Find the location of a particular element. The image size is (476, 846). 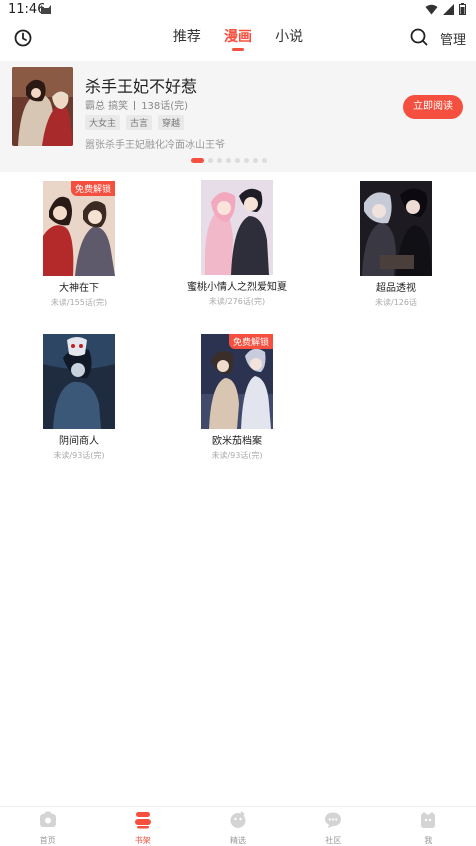

nav-featured: 精选 is located at coordinates (237, 826).